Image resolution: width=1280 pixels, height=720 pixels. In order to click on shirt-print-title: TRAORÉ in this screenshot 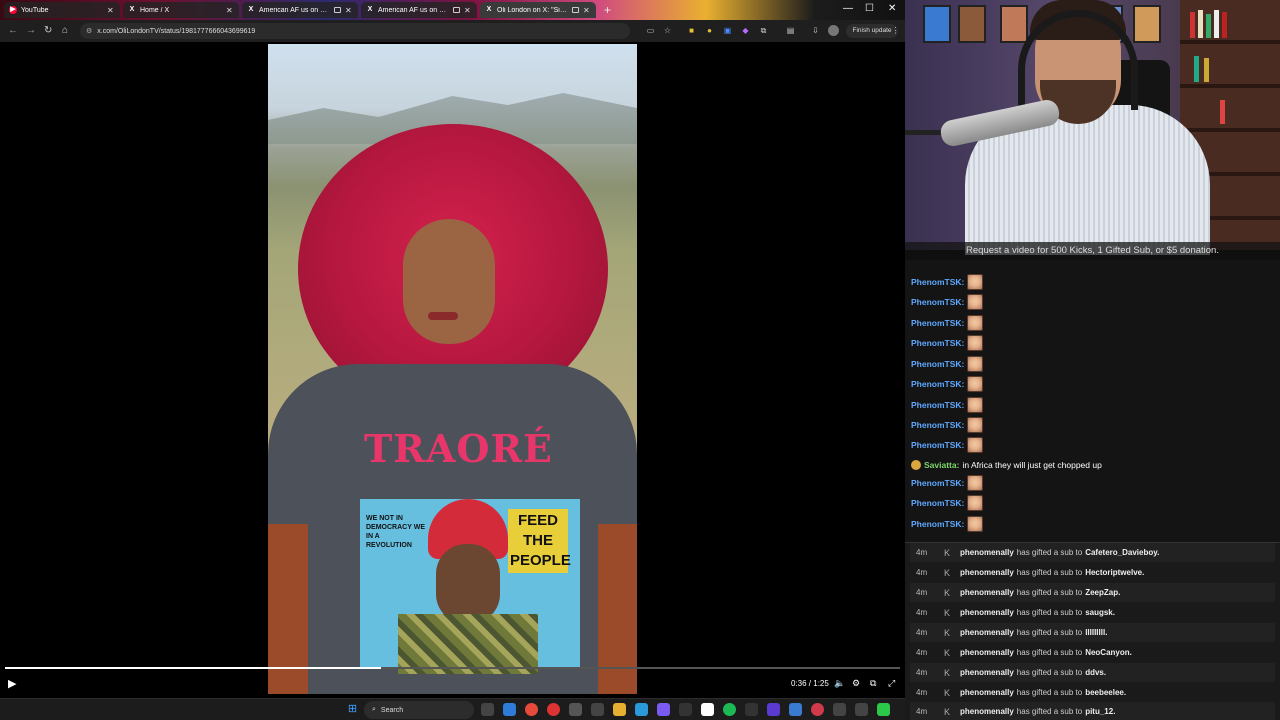, I will do `click(458, 448)`.